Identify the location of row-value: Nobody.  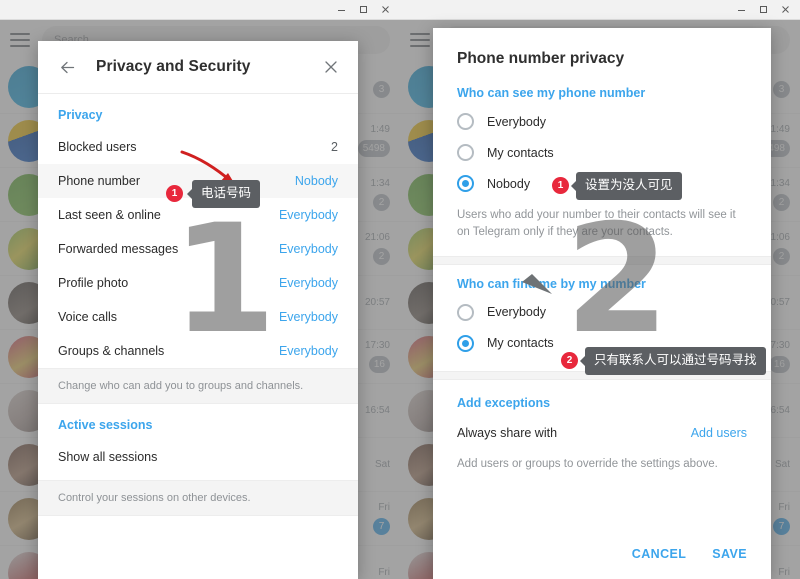
(316, 181).